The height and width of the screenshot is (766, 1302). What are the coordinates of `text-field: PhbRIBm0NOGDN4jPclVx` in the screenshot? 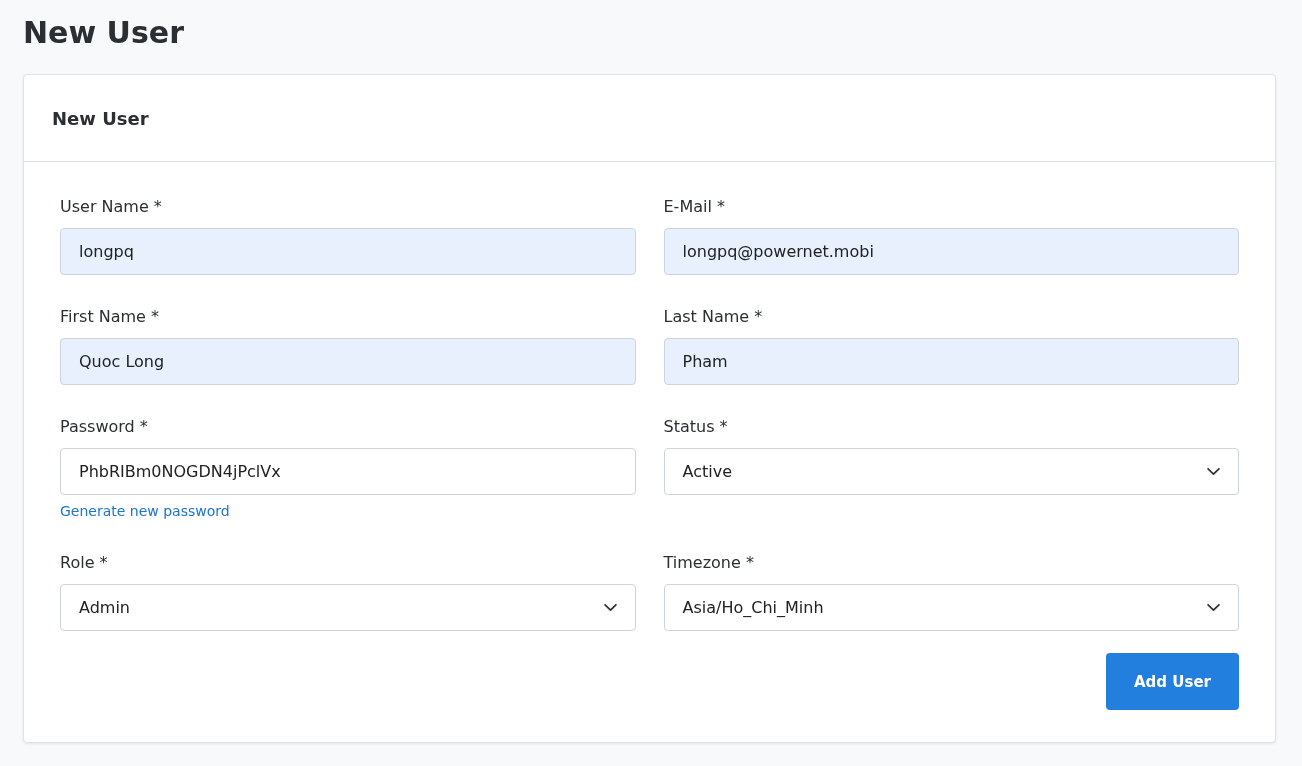 It's located at (348, 471).